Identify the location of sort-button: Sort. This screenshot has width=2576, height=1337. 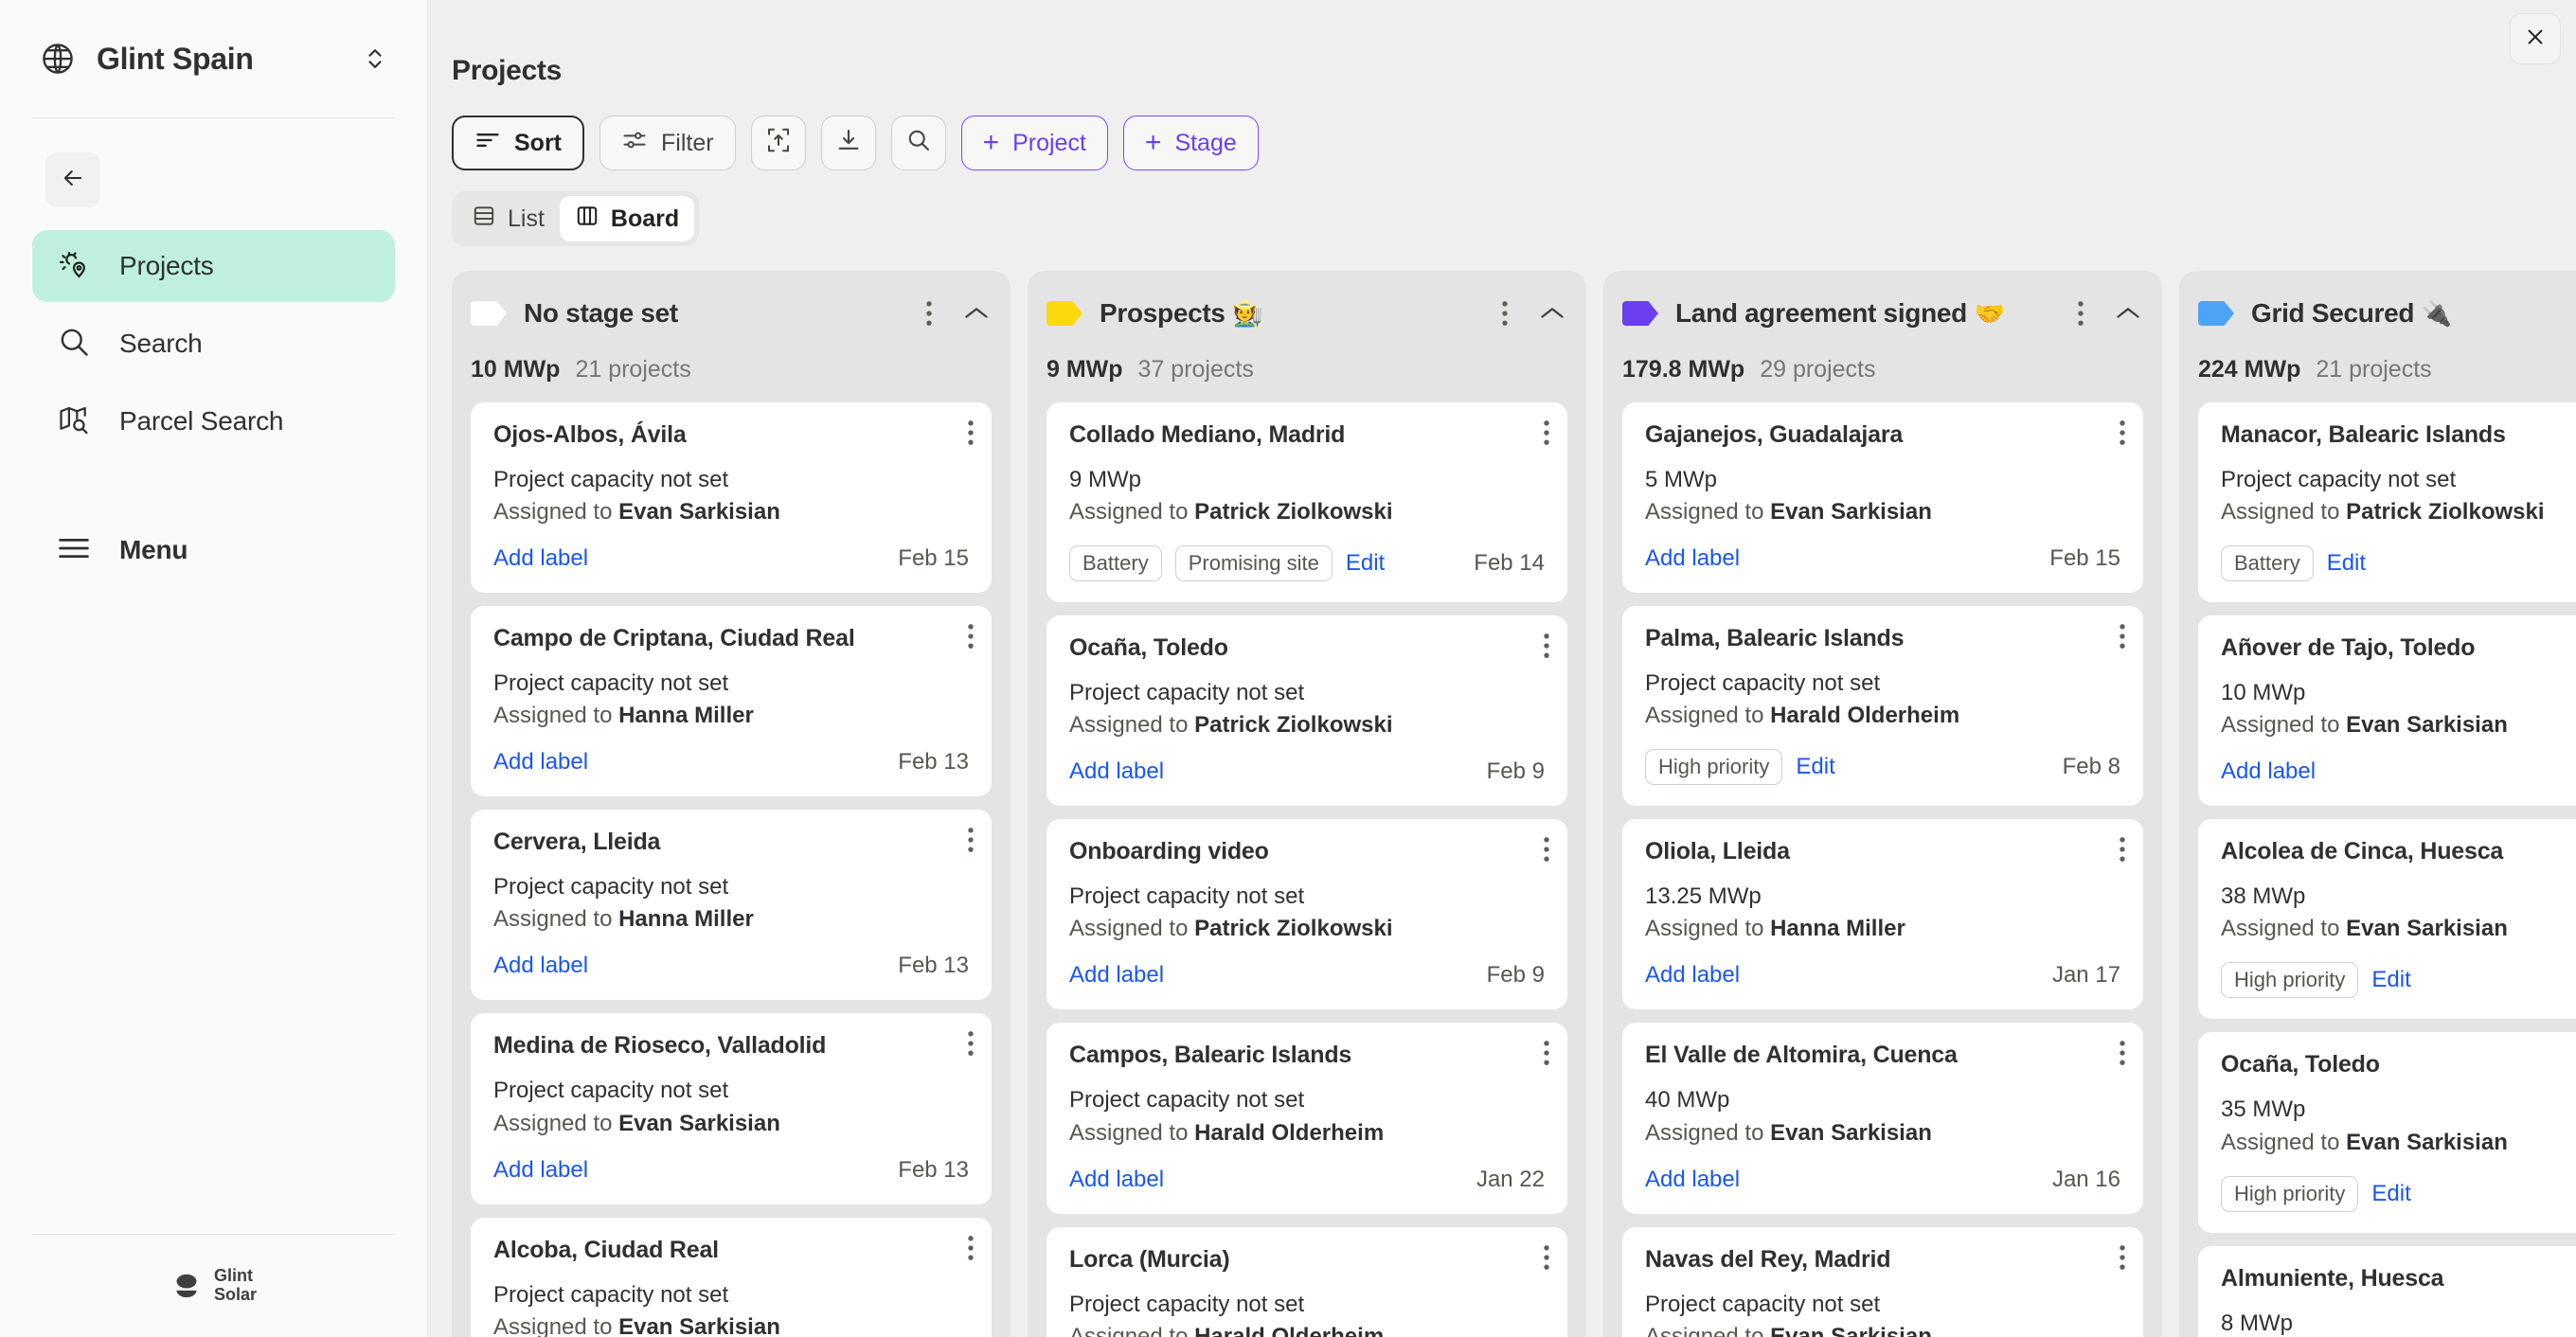
(518, 143).